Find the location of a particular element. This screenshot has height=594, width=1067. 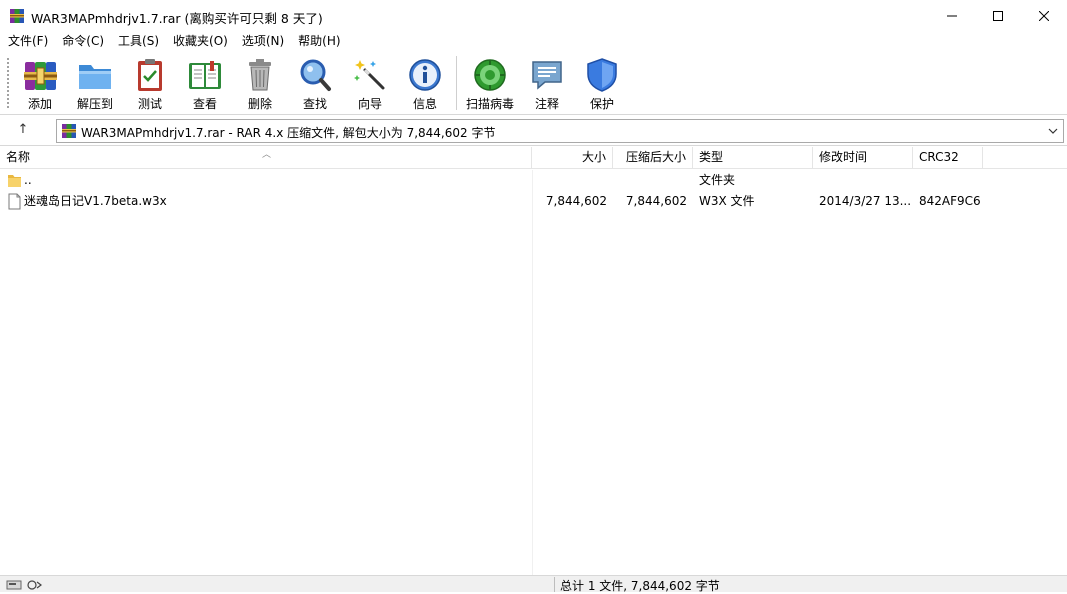

virus-scan-button: 扫描病毒 is located at coordinates (490, 83).